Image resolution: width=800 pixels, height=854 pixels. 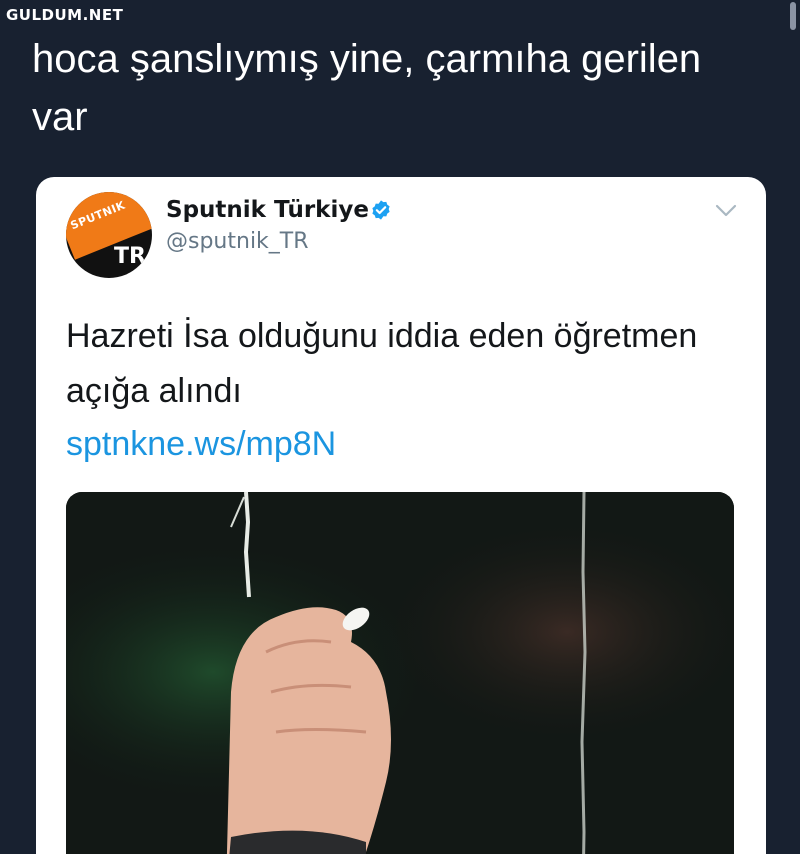 What do you see at coordinates (109, 235) in the screenshot?
I see `avatar: SPUTNIK TR` at bounding box center [109, 235].